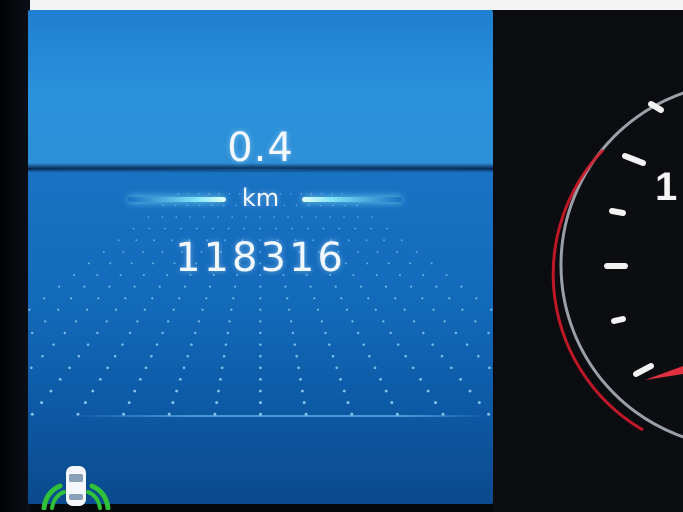  Describe the element at coordinates (15, 256) in the screenshot. I see `left-bezel` at that location.